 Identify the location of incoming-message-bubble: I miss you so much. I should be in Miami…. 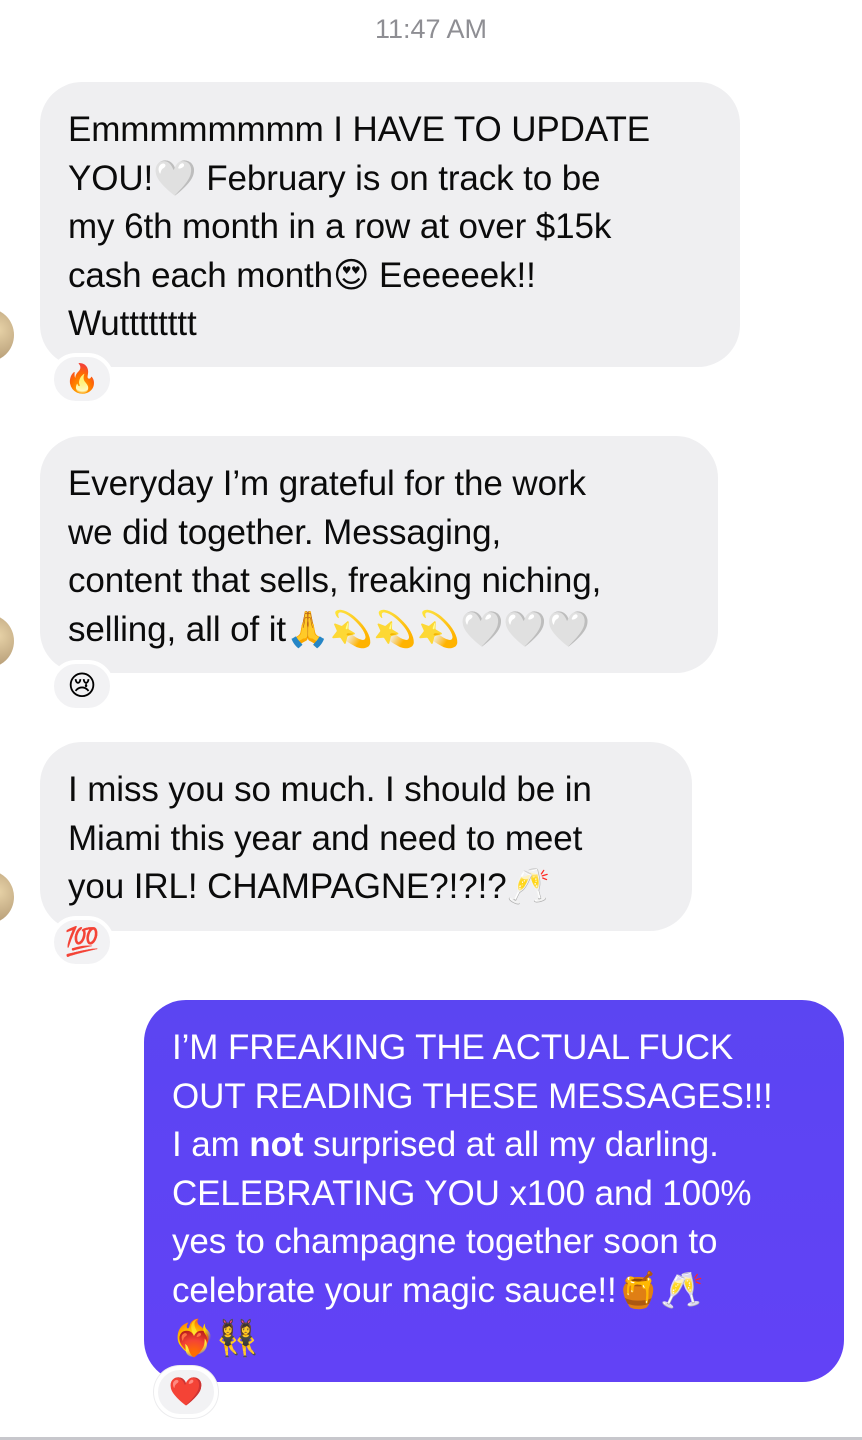
(366, 836).